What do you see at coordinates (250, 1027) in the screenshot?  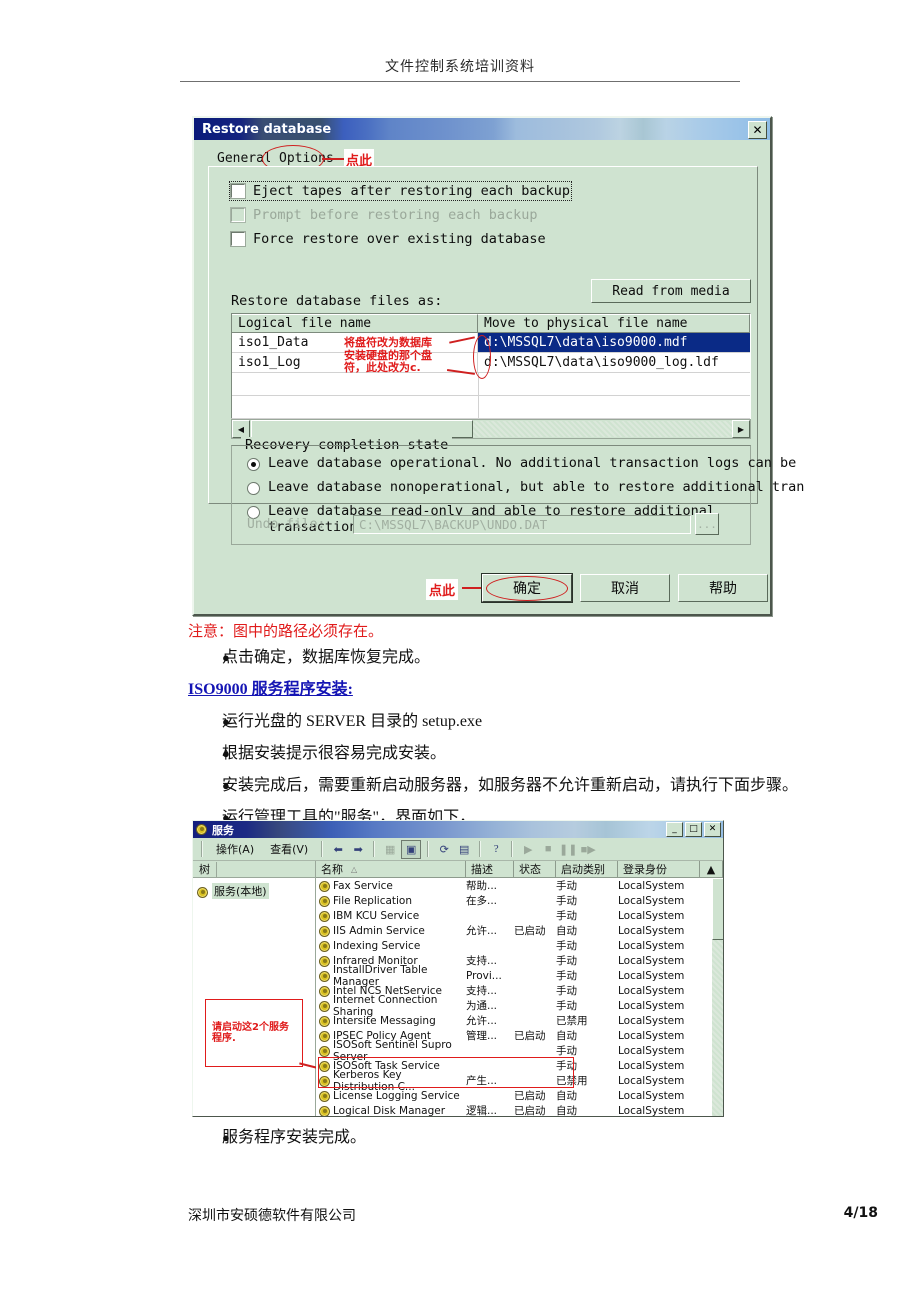 I see `annotation-box-line1: 请启动这2个服务` at bounding box center [250, 1027].